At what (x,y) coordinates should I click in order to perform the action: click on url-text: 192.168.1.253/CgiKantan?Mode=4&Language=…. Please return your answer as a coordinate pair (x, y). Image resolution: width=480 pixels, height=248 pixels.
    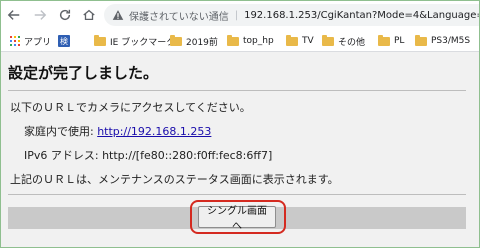
    Looking at the image, I should click on (362, 15).